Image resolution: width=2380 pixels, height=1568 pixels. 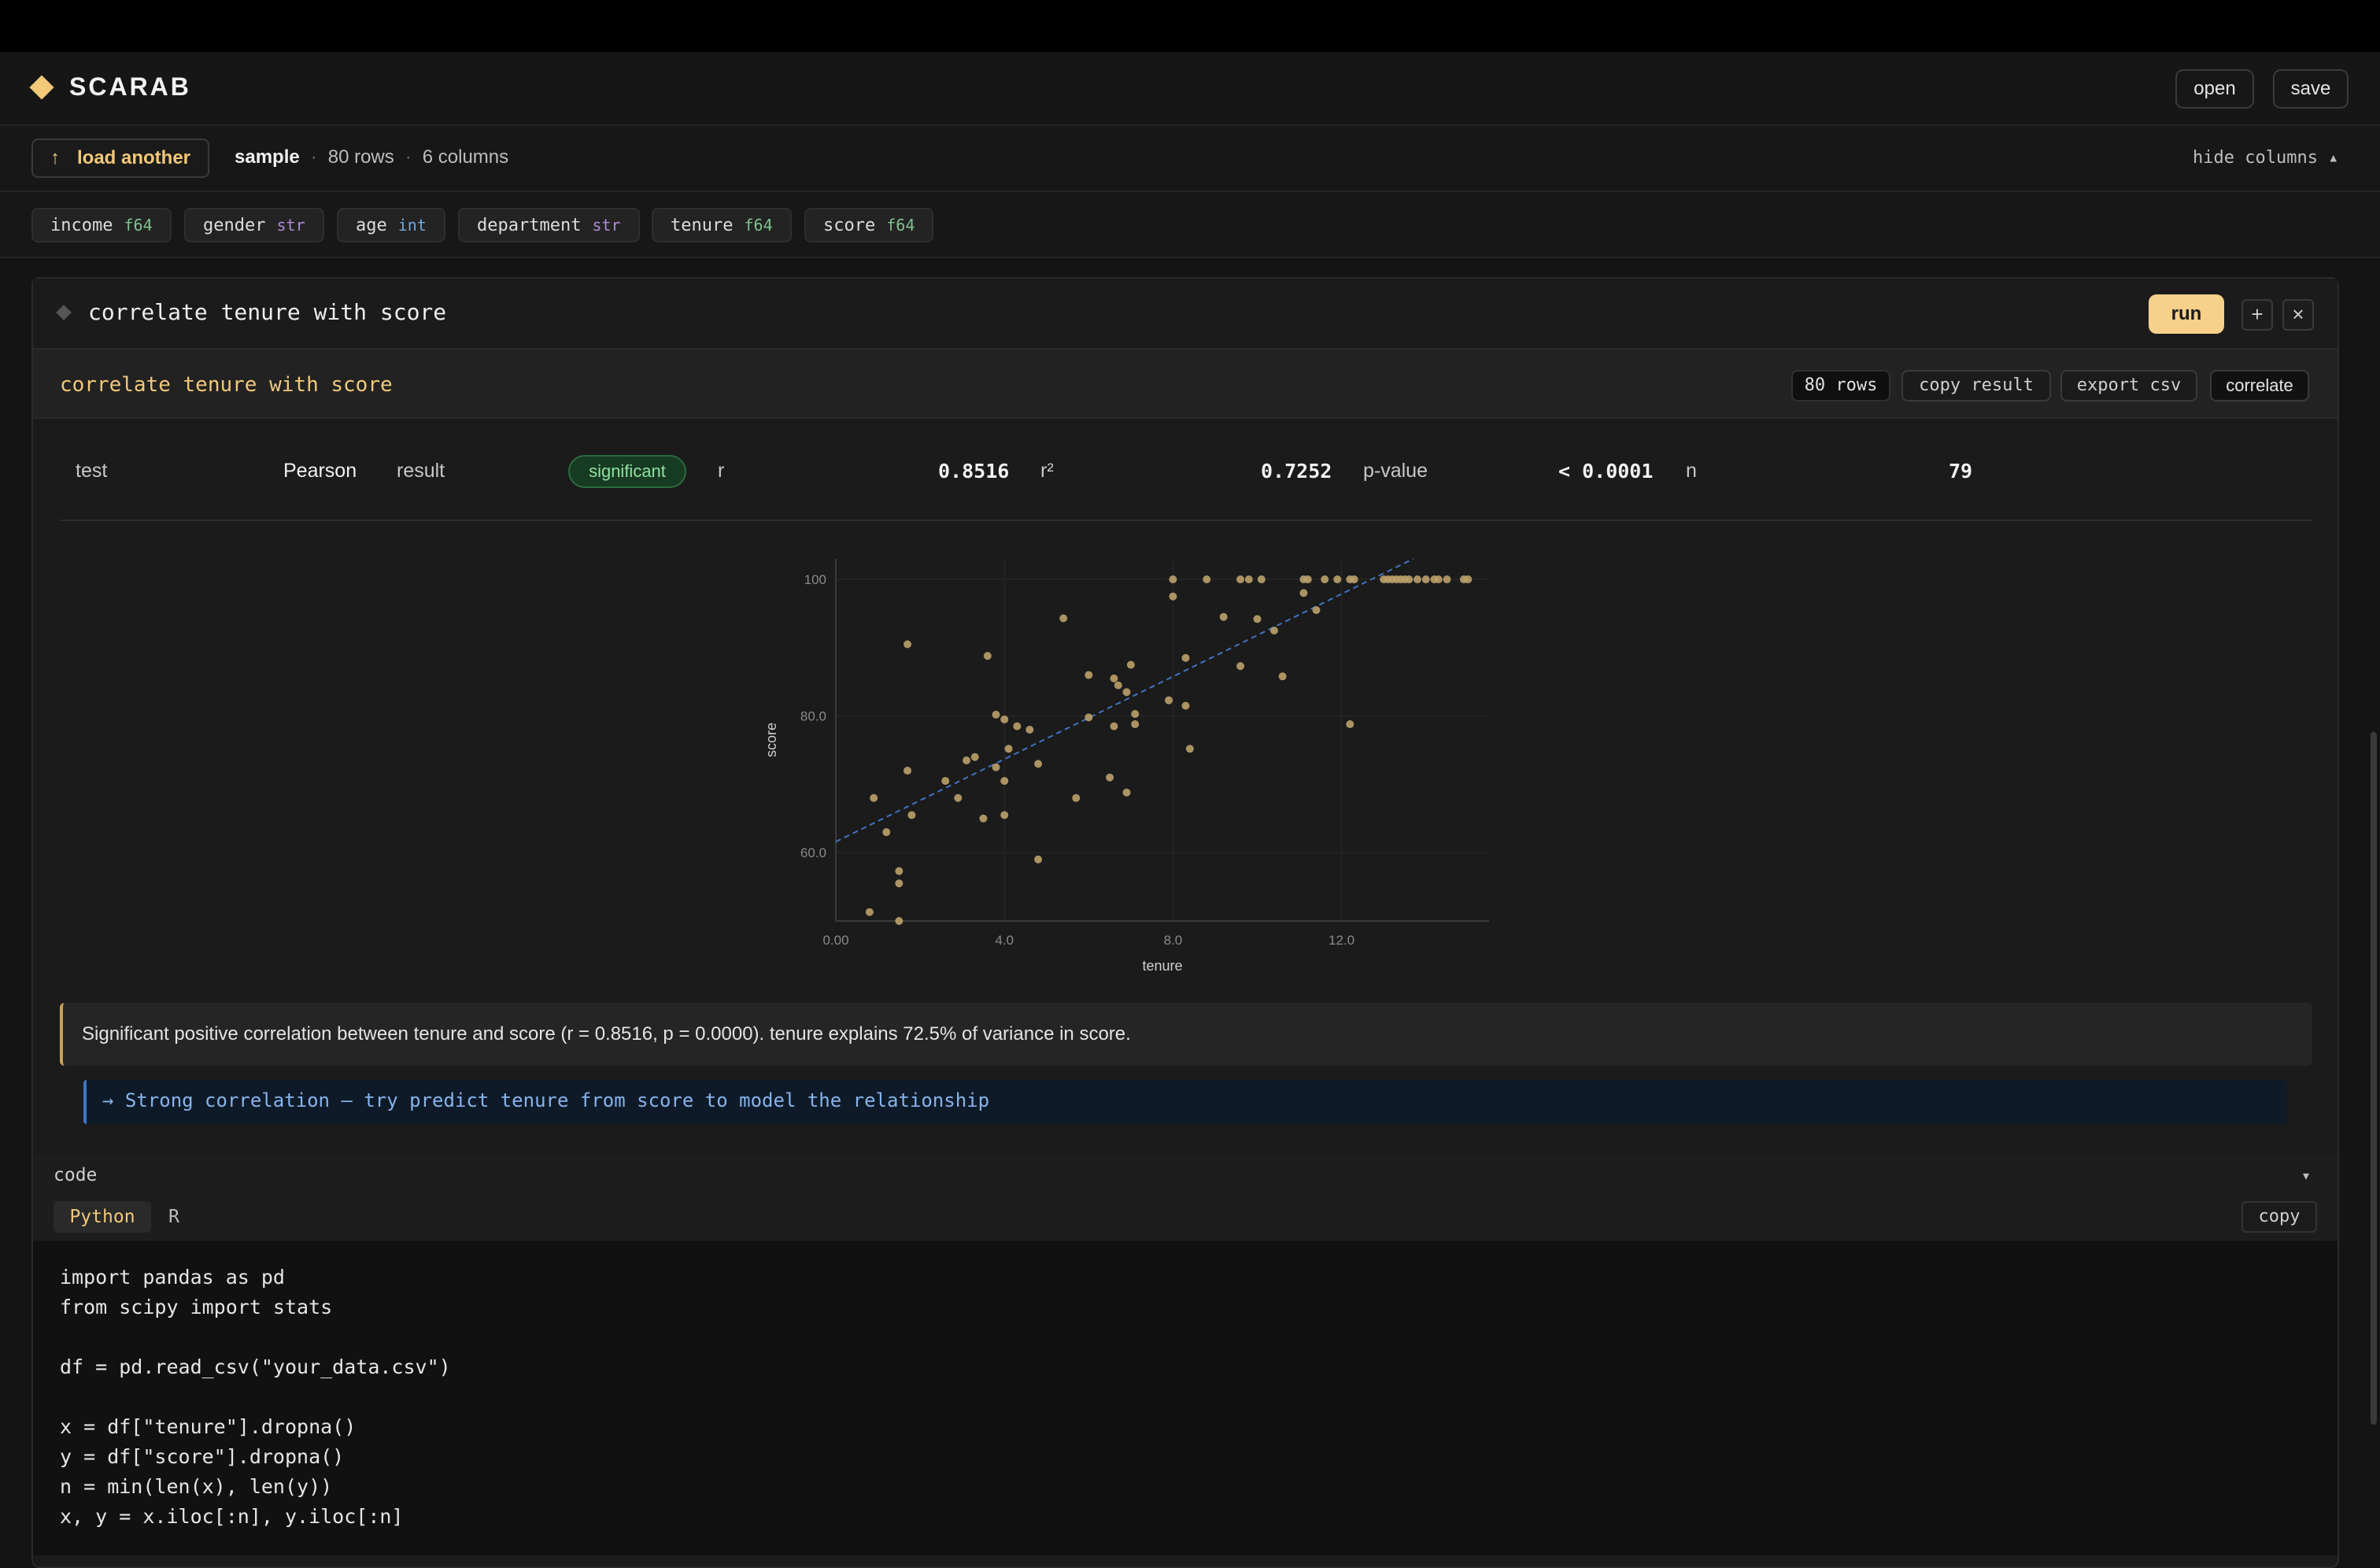 What do you see at coordinates (1004, 941) in the screenshot?
I see `x-tick-label: 4.0` at bounding box center [1004, 941].